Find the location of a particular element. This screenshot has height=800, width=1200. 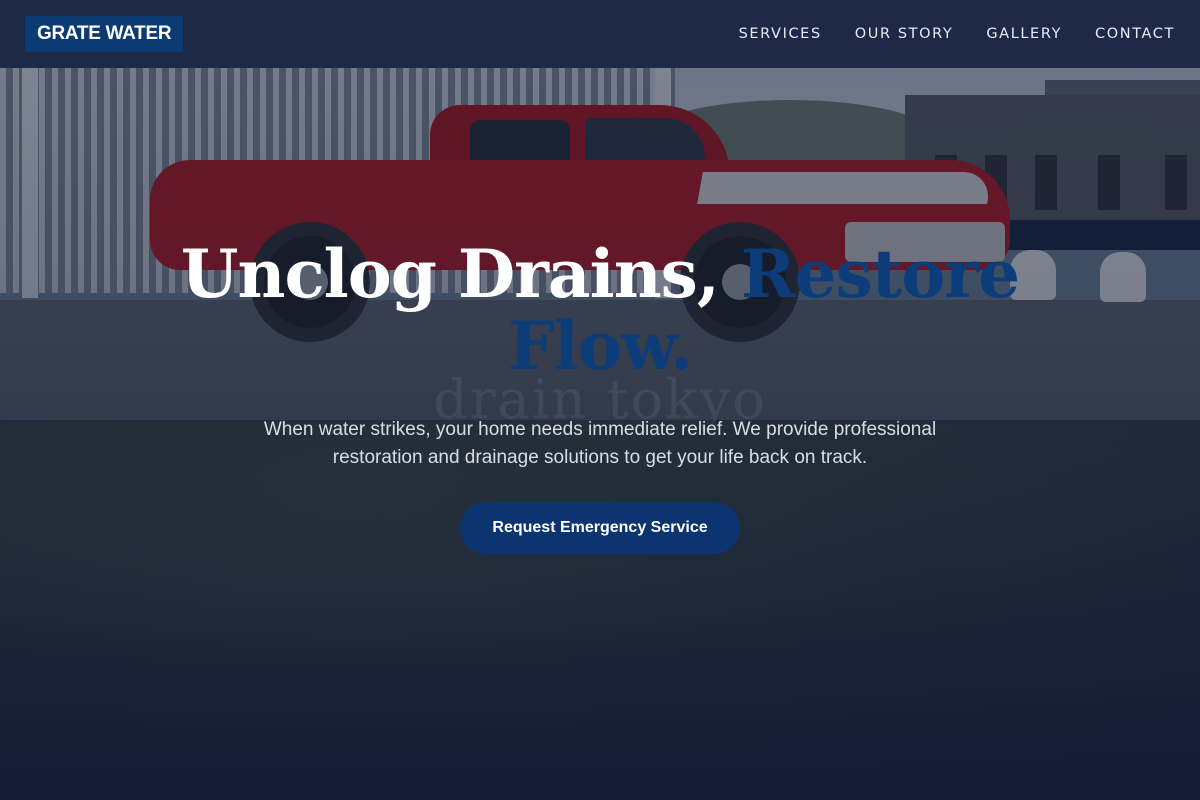

request-emergency-service-button: Request Emergency Service is located at coordinates (600, 528).